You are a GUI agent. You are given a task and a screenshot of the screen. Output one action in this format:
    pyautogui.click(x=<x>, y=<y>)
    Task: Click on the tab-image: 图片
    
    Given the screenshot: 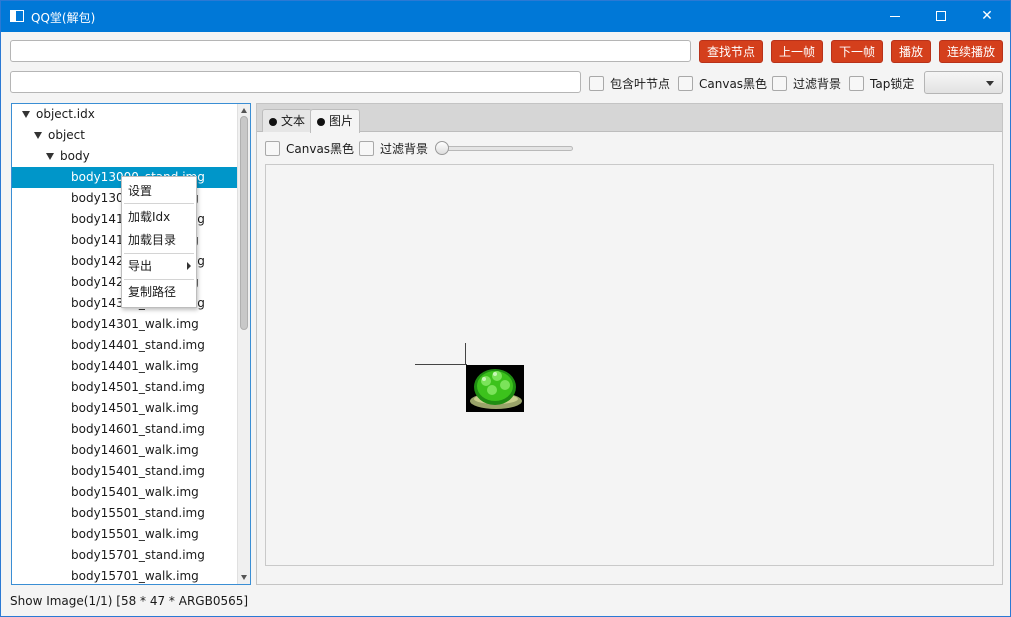 What is the action you would take?
    pyautogui.click(x=335, y=121)
    